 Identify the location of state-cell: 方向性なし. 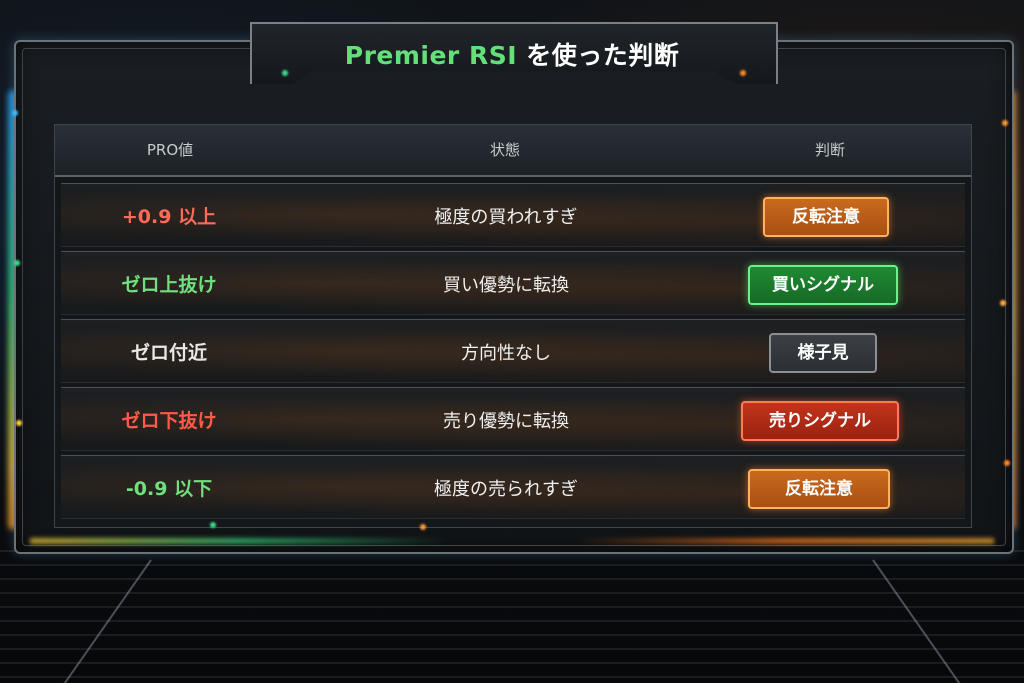
(506, 353).